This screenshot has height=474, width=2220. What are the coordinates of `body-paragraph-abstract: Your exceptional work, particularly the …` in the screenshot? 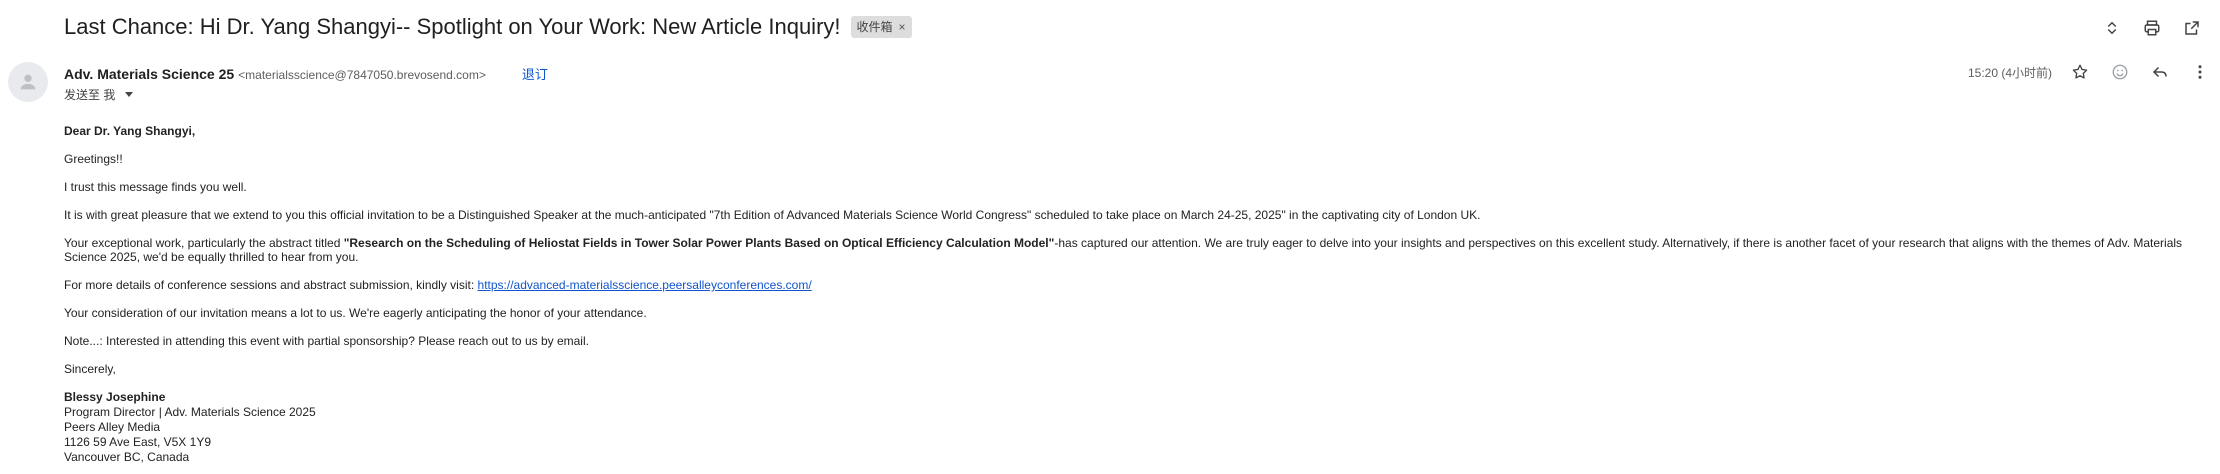 It's located at (1134, 250).